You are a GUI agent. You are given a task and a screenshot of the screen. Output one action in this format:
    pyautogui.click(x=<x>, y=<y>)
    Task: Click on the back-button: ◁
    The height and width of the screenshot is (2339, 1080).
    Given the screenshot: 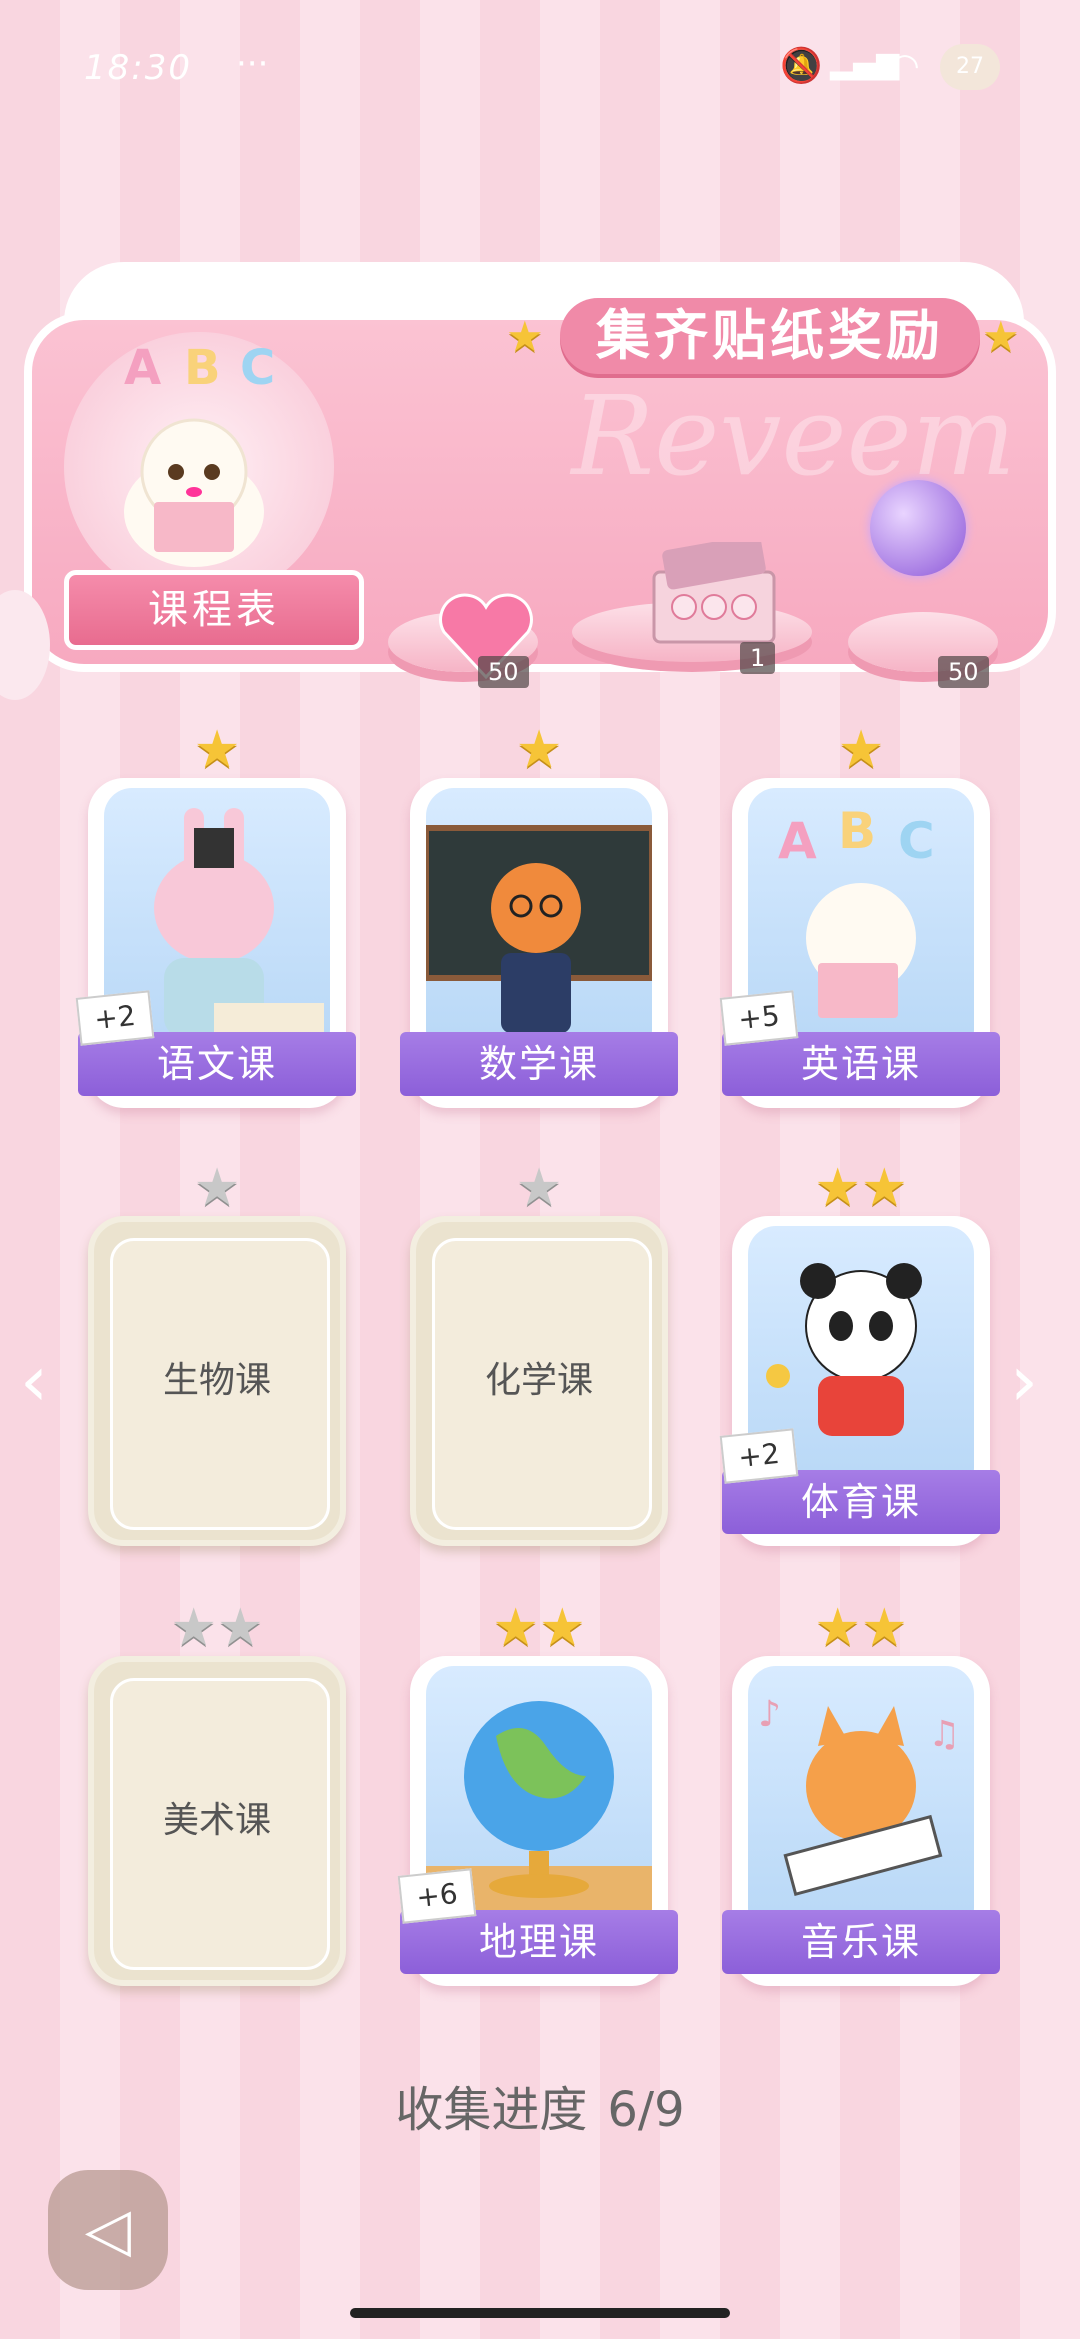 What is the action you would take?
    pyautogui.click(x=108, y=2230)
    